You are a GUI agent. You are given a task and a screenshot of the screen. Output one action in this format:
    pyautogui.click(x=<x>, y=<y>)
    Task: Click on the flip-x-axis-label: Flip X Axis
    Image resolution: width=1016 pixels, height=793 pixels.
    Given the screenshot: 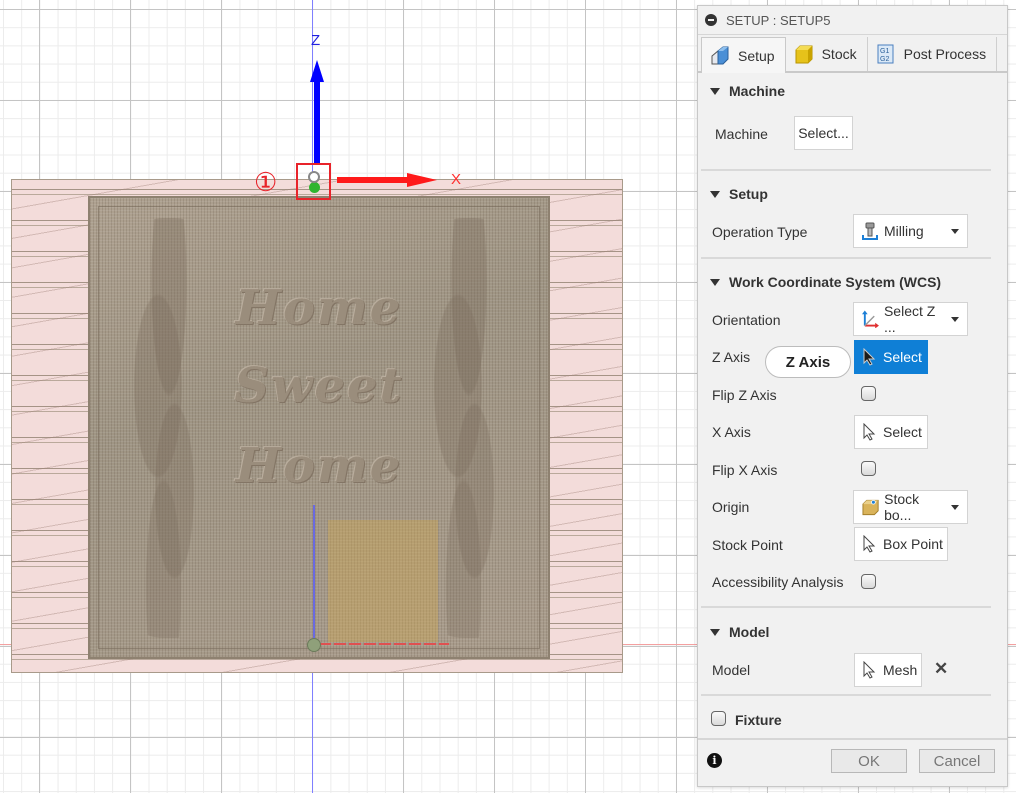 What is the action you would take?
    pyautogui.click(x=745, y=470)
    